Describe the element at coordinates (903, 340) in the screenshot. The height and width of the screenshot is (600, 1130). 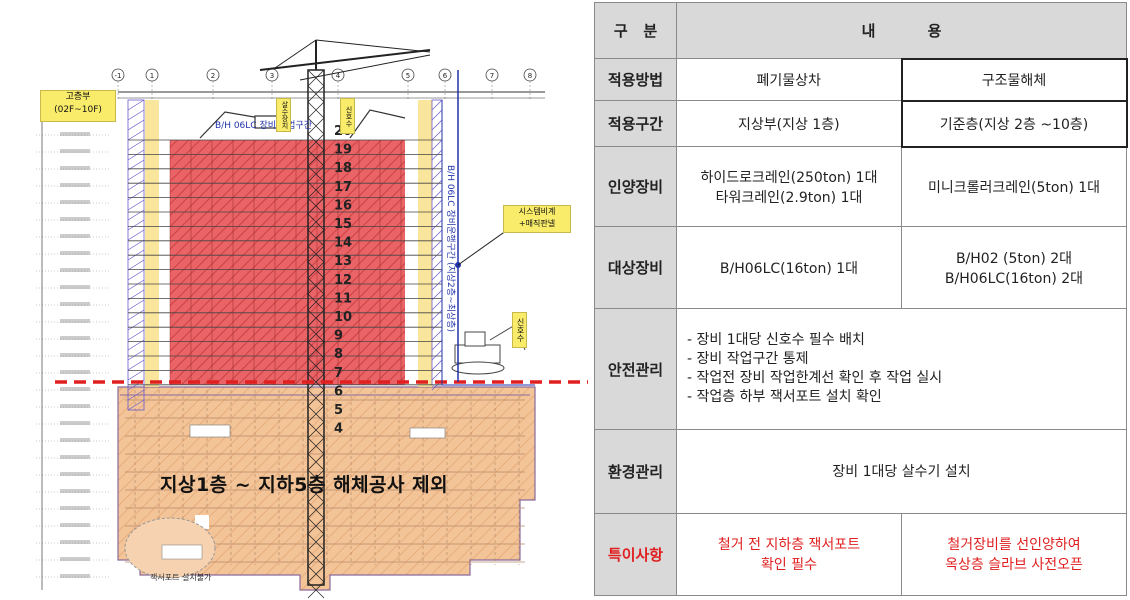
I see `safety-item: 장비 1대당 신호수 필수 배치` at that location.